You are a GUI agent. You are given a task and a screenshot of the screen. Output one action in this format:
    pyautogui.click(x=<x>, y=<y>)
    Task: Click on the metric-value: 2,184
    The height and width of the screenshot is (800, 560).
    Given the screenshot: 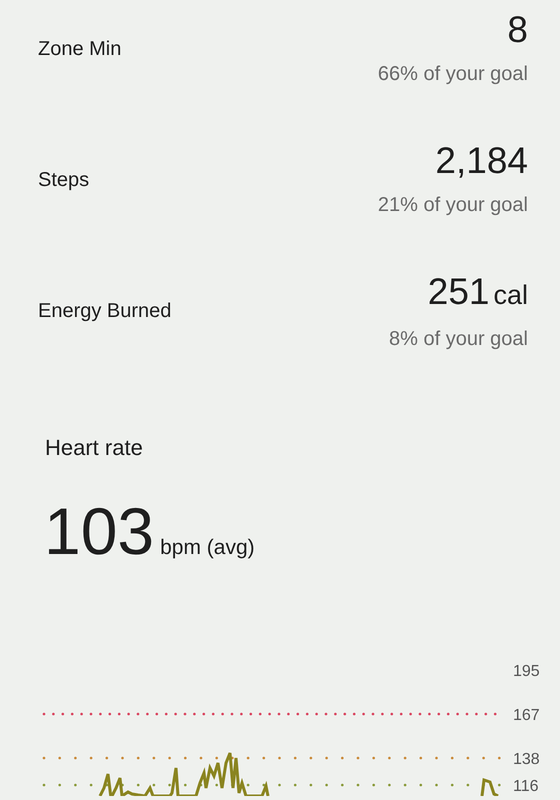 What is the action you would take?
    pyautogui.click(x=481, y=161)
    